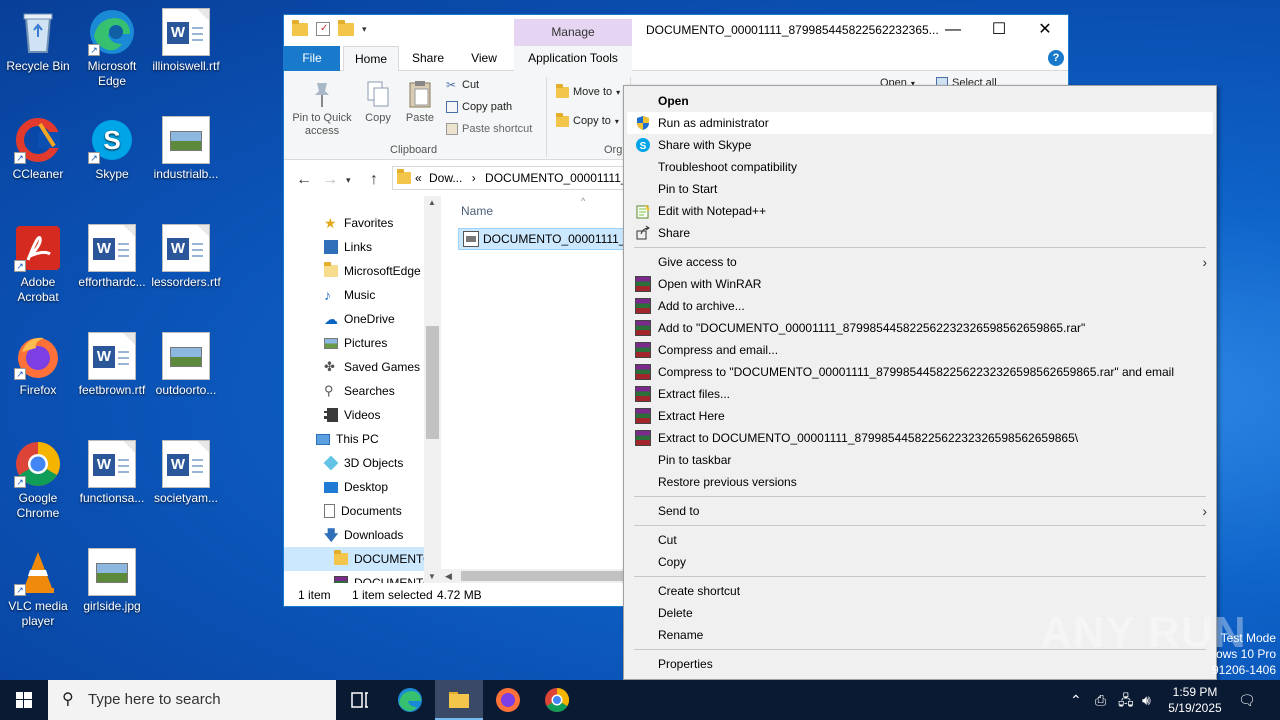 Image resolution: width=1280 pixels, height=720 pixels. Describe the element at coordinates (418, 178) in the screenshot. I see `breadcrumb-overflow: «` at that location.